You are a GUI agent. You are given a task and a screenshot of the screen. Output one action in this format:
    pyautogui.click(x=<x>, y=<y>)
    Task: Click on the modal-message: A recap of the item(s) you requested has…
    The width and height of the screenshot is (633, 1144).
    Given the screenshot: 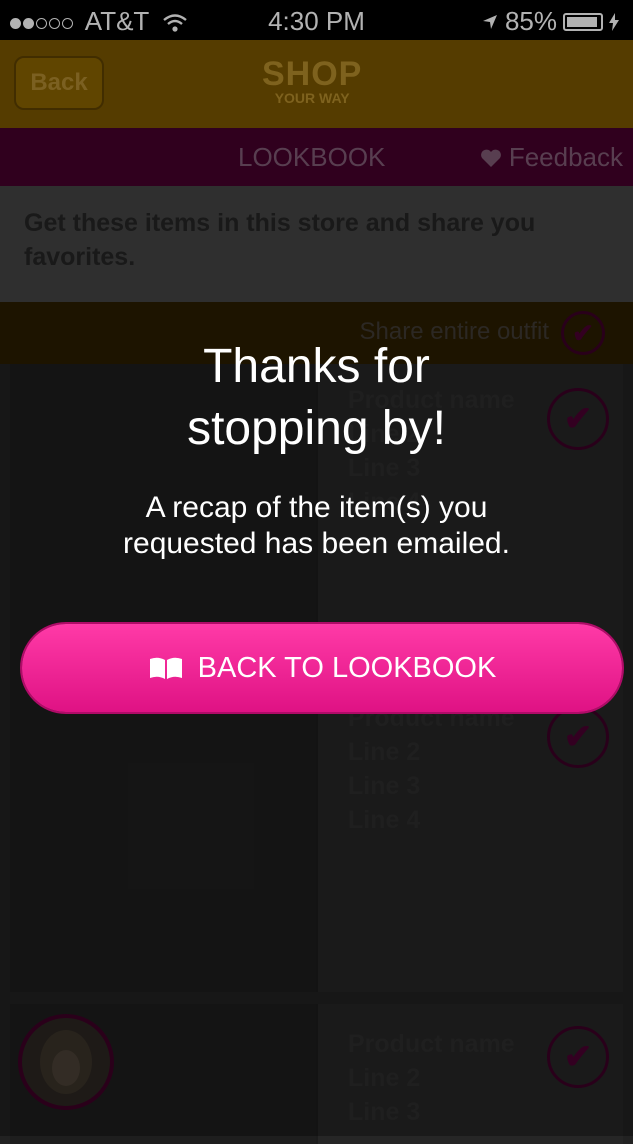 What is the action you would take?
    pyautogui.click(x=316, y=526)
    